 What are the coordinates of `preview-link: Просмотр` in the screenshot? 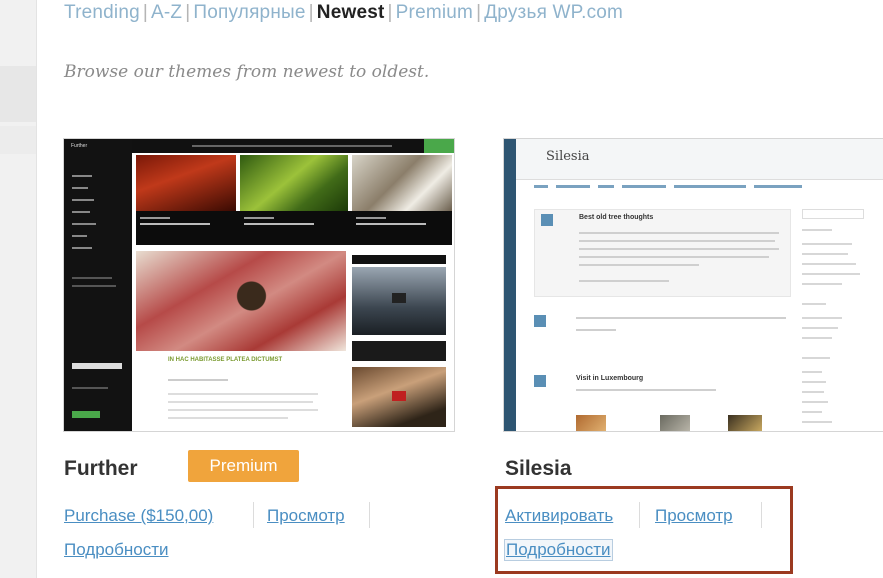 It's located at (306, 516).